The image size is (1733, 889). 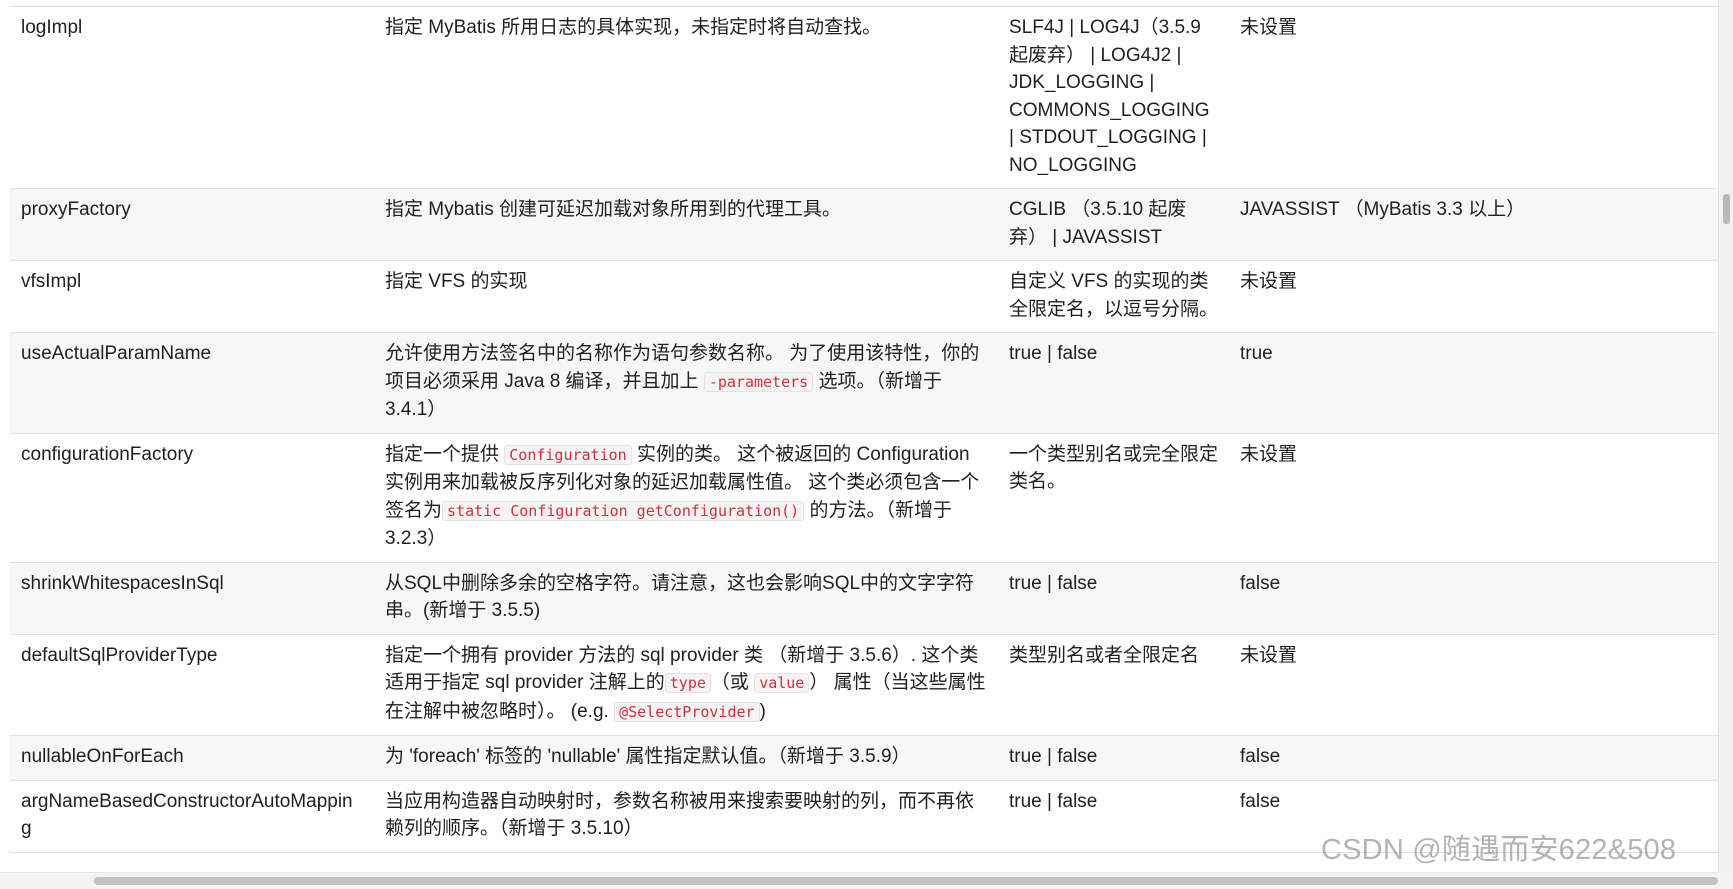 What do you see at coordinates (192, 758) in the screenshot?
I see `setting-name: nullableOnForEach` at bounding box center [192, 758].